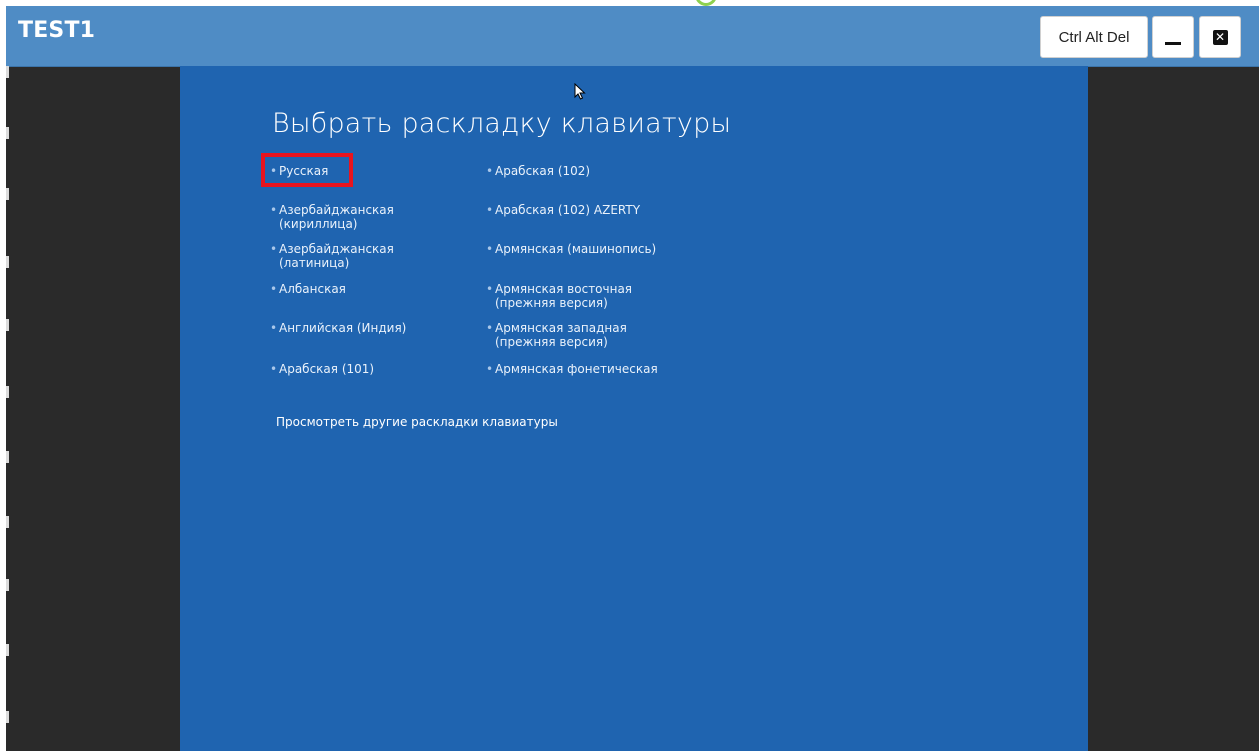 This screenshot has width=1259, height=751. I want to click on layout-option-arabic-102: • Арабская (102), so click(538, 171).